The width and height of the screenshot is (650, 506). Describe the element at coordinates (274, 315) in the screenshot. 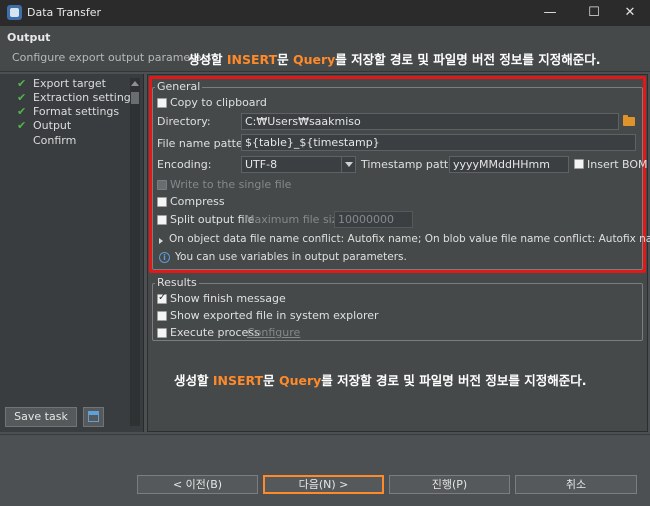

I see `show-exported-file-label: Show exported file in system explorer` at that location.